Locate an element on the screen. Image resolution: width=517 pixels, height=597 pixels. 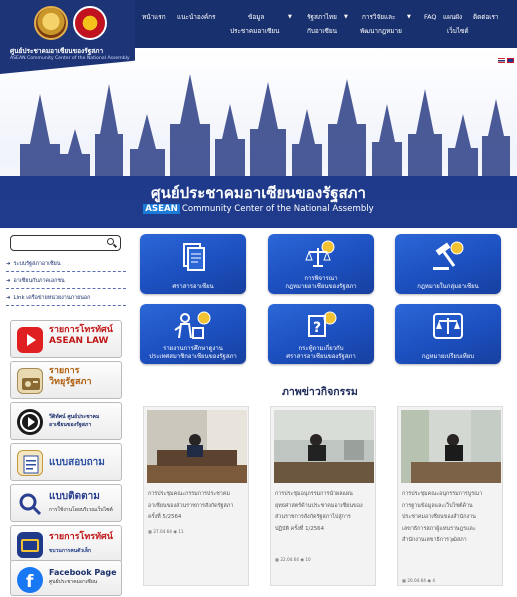
banner-radio: รายการ วิทยุรัฐสภา is located at coordinates (66, 380).